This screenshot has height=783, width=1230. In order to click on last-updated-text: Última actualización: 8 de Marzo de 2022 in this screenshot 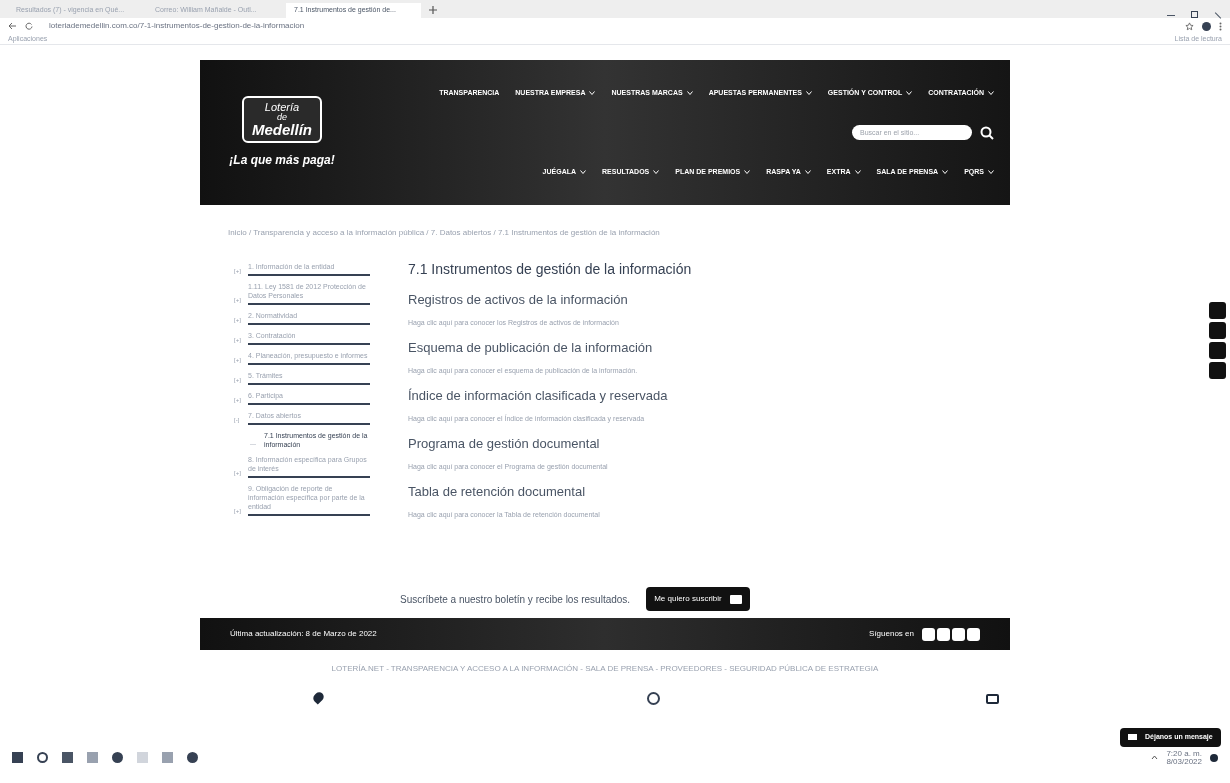, I will do `click(303, 634)`.